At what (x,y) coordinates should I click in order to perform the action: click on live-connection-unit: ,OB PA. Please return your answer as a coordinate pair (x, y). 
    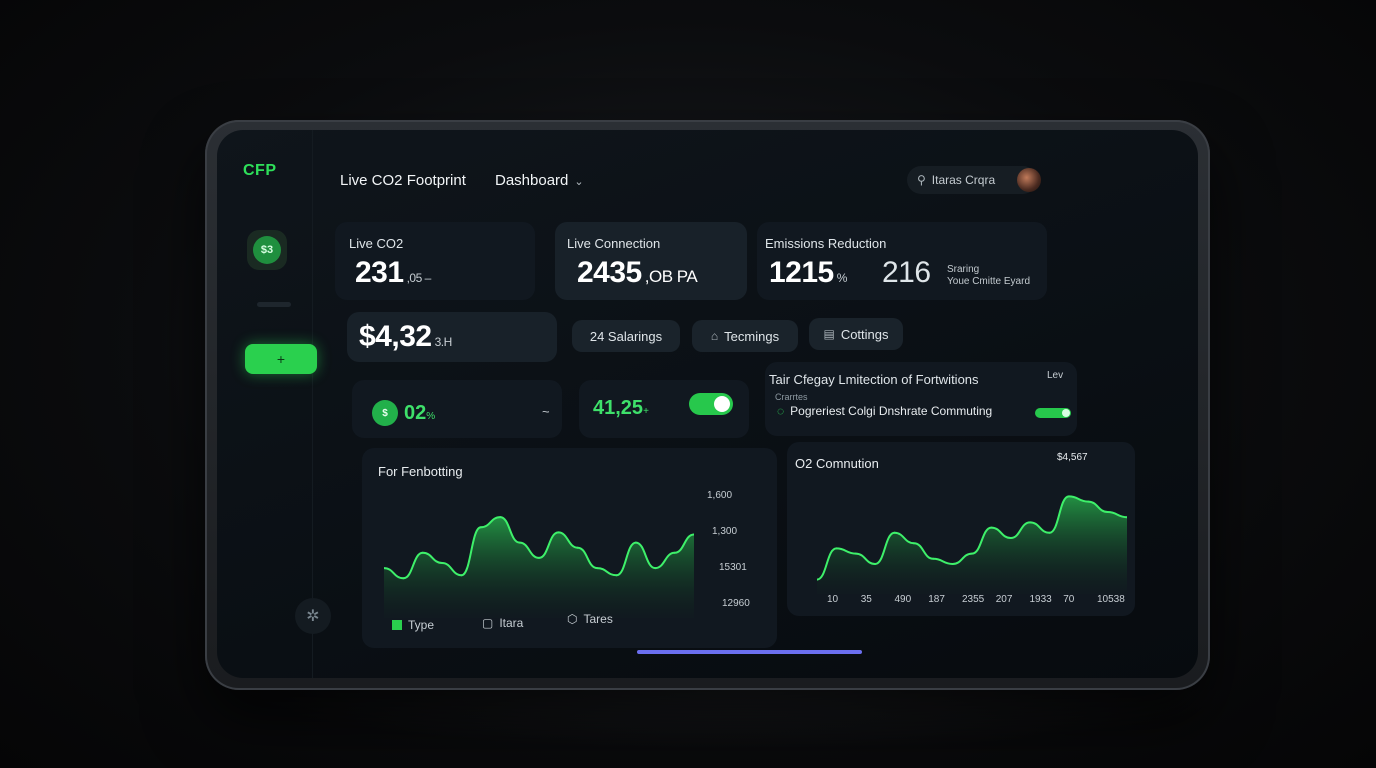
    Looking at the image, I should click on (671, 276).